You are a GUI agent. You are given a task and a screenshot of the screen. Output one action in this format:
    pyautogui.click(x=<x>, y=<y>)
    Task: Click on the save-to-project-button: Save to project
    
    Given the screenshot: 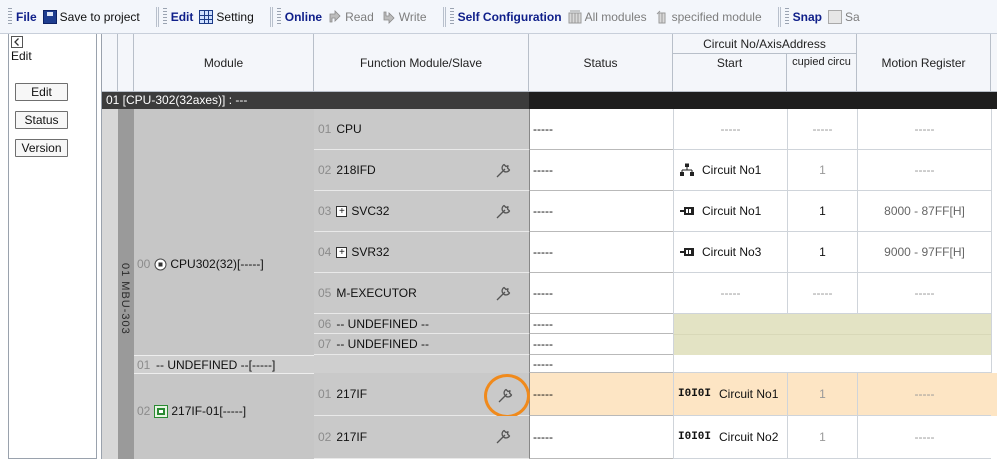 What is the action you would take?
    pyautogui.click(x=91, y=16)
    